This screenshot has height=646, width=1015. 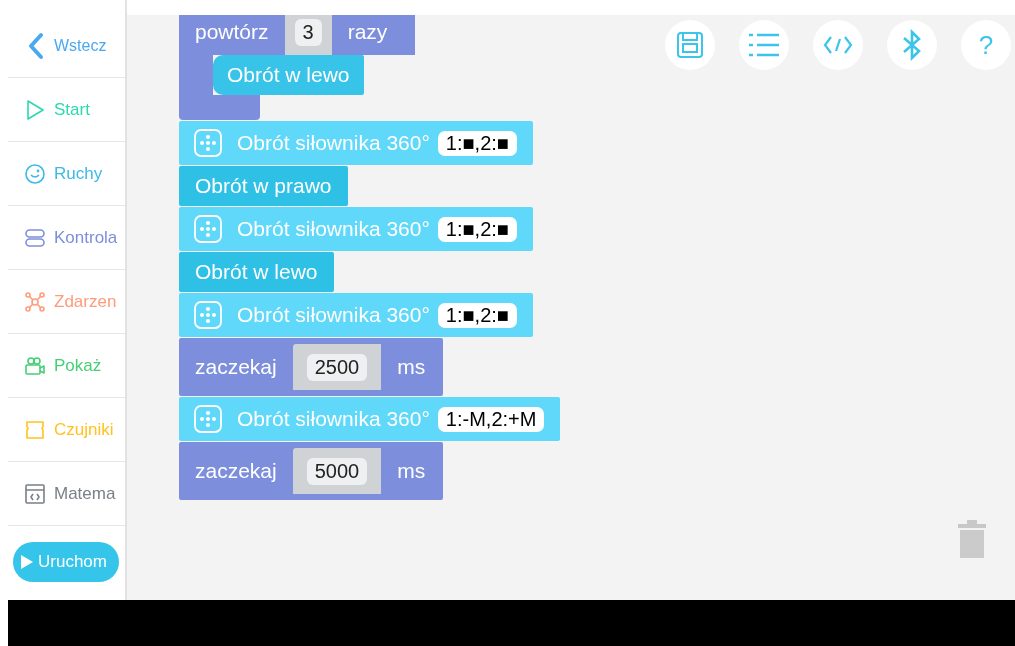 What do you see at coordinates (35, 493) in the screenshot?
I see `code-window-icon` at bounding box center [35, 493].